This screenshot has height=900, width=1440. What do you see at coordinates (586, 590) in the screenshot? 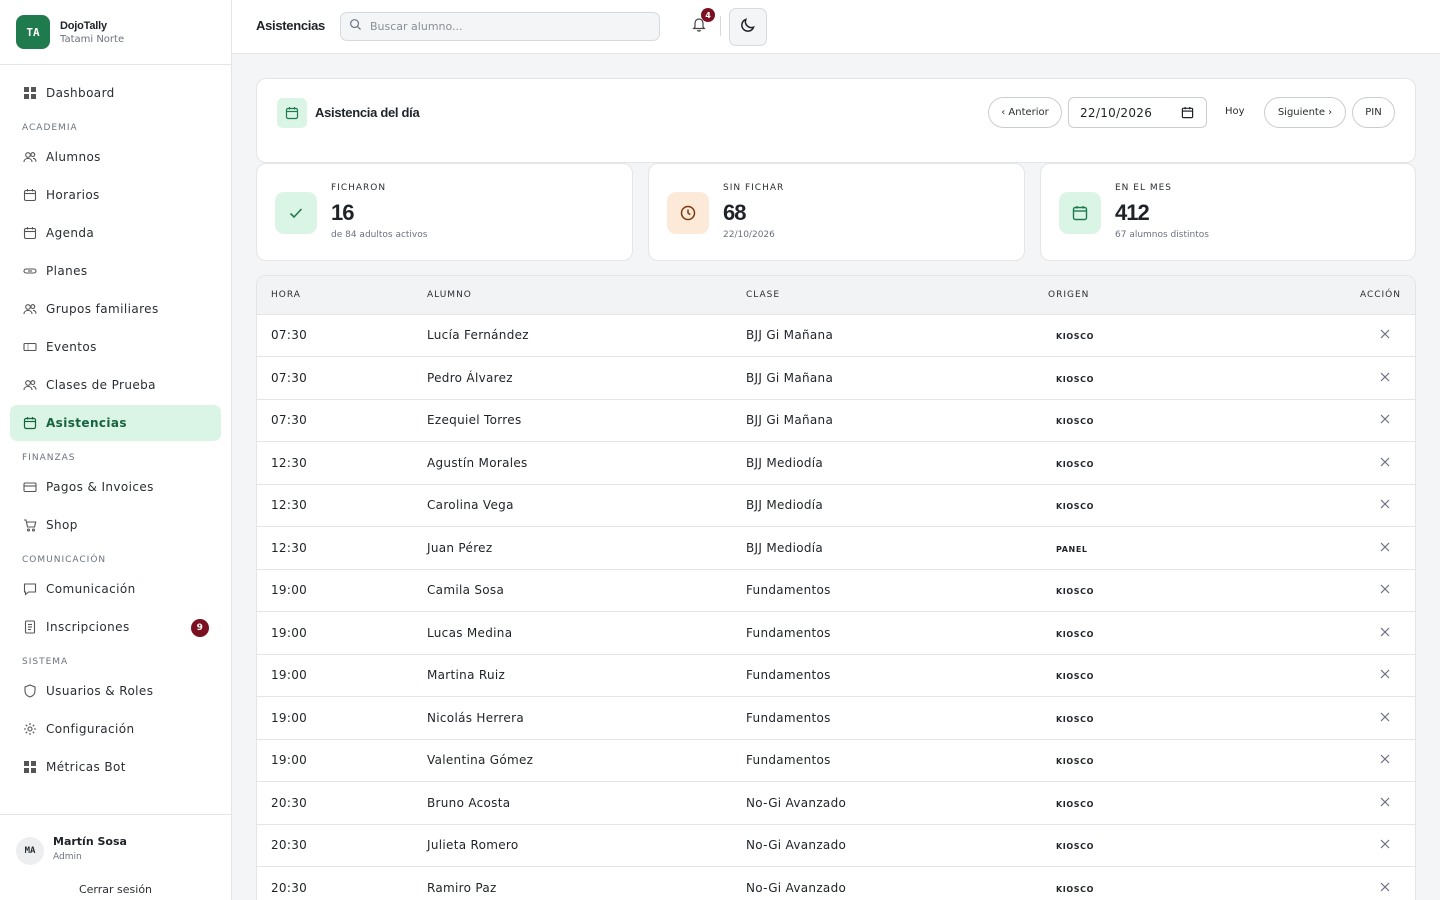
I see `cell-alumno: Camila Sosa` at bounding box center [586, 590].